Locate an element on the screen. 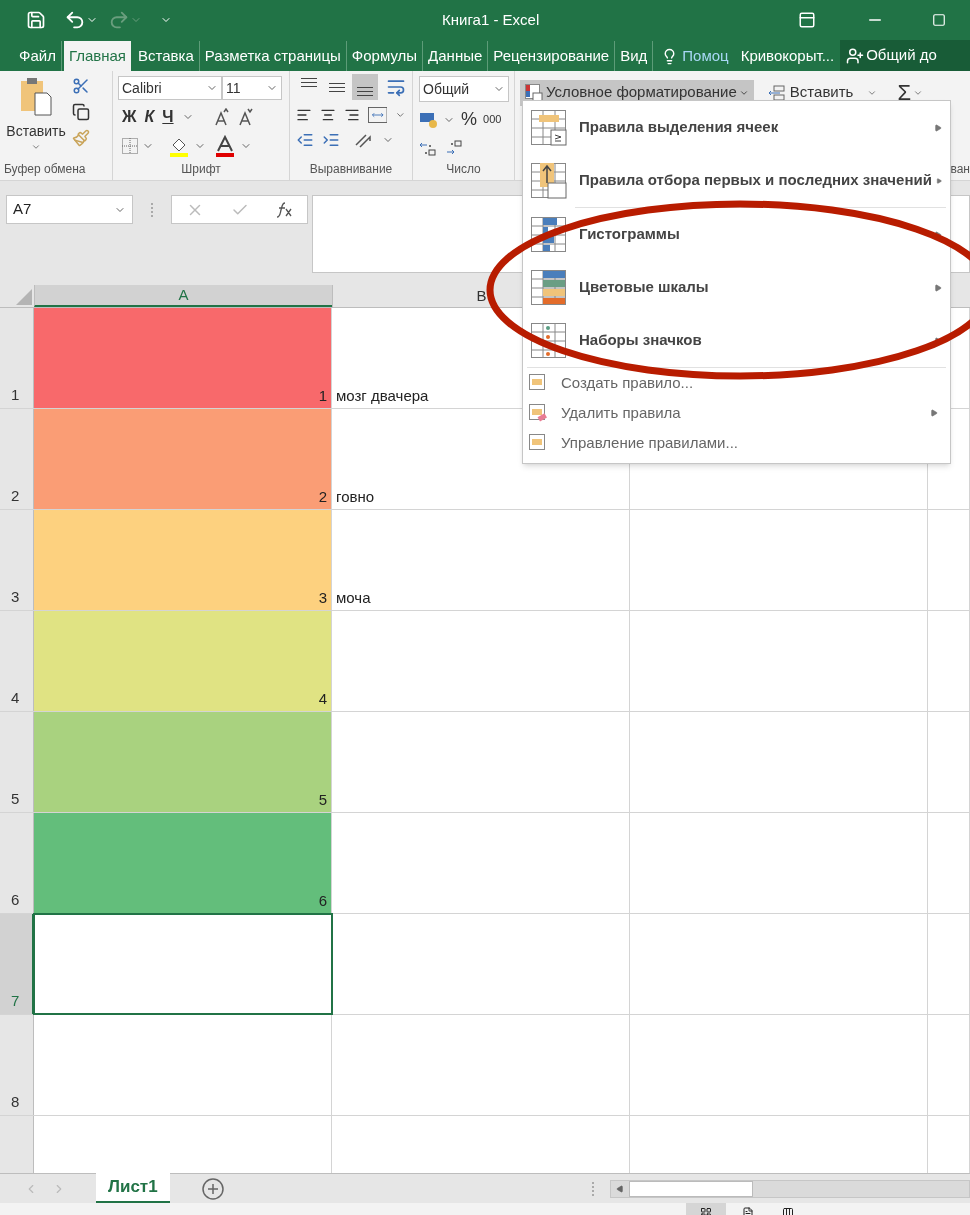  font-name-field: Calibri is located at coordinates (170, 88).